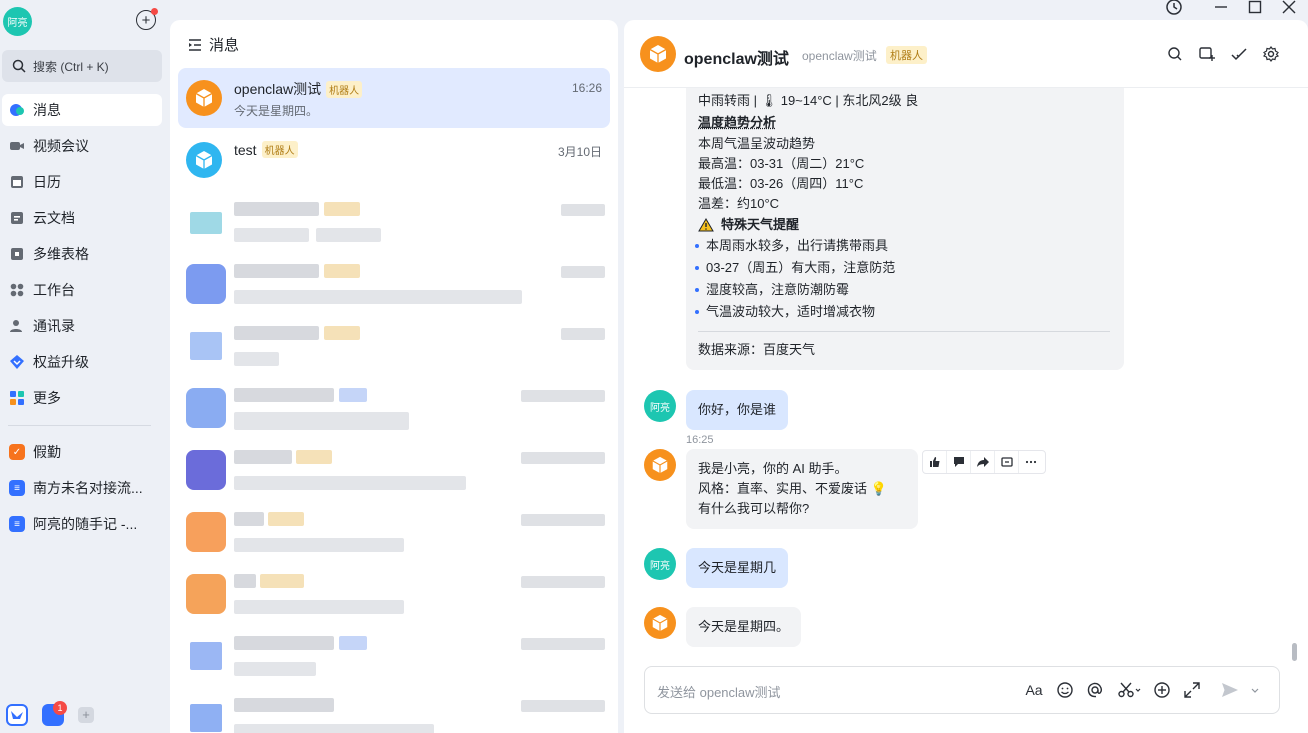 Image resolution: width=1308 pixels, height=733 pixels. What do you see at coordinates (757, 349) in the screenshot?
I see `data-source: 数据来源：百度天气` at bounding box center [757, 349].